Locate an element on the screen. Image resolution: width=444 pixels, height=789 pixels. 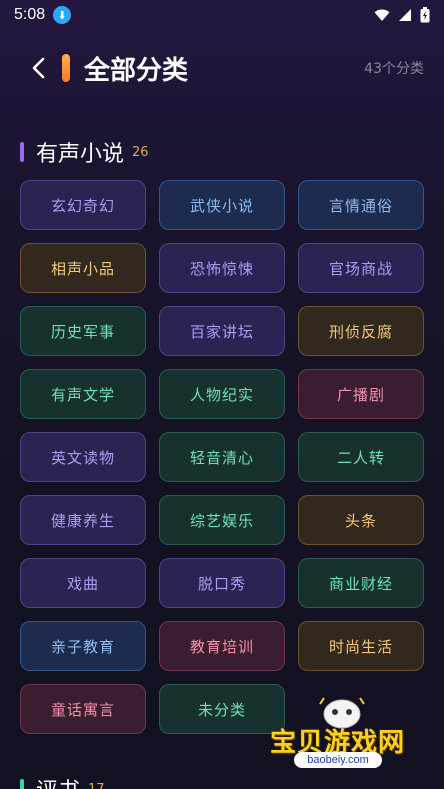
category-button: 未分类 is located at coordinates (222, 709).